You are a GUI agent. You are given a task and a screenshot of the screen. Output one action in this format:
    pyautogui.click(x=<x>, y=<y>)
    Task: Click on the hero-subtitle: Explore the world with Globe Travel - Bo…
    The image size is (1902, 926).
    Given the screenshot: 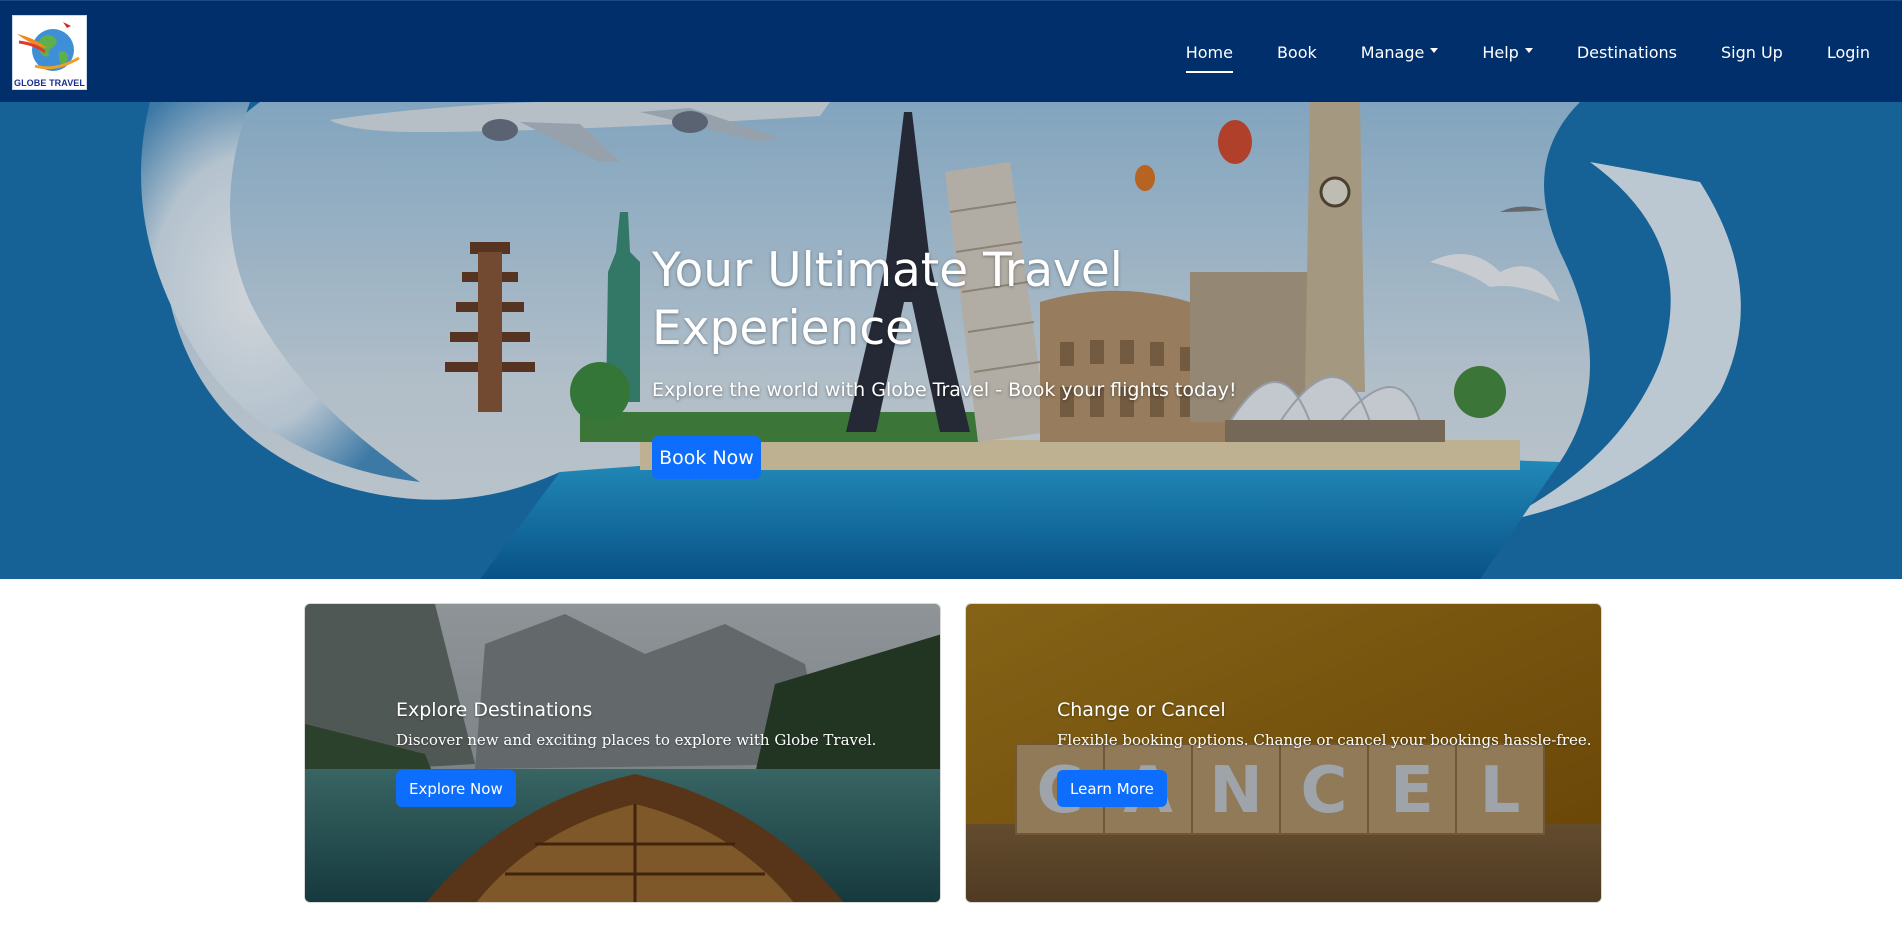 What is the action you would take?
    pyautogui.click(x=944, y=390)
    